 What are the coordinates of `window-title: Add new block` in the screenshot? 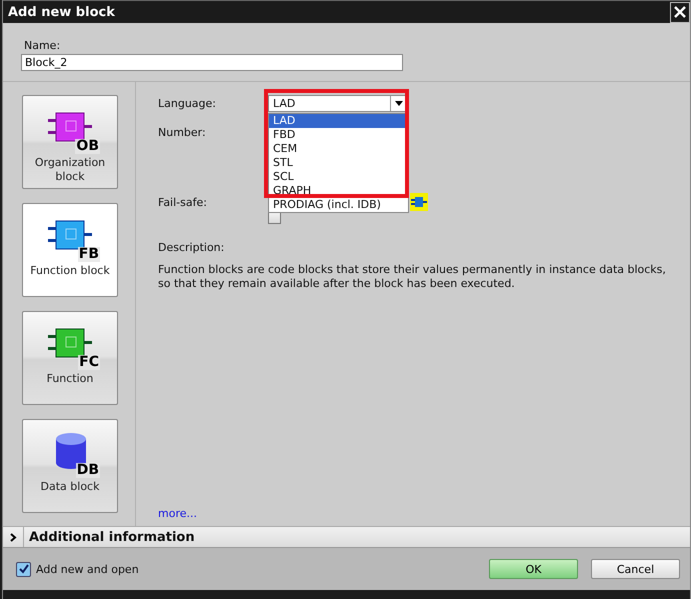 It's located at (61, 12).